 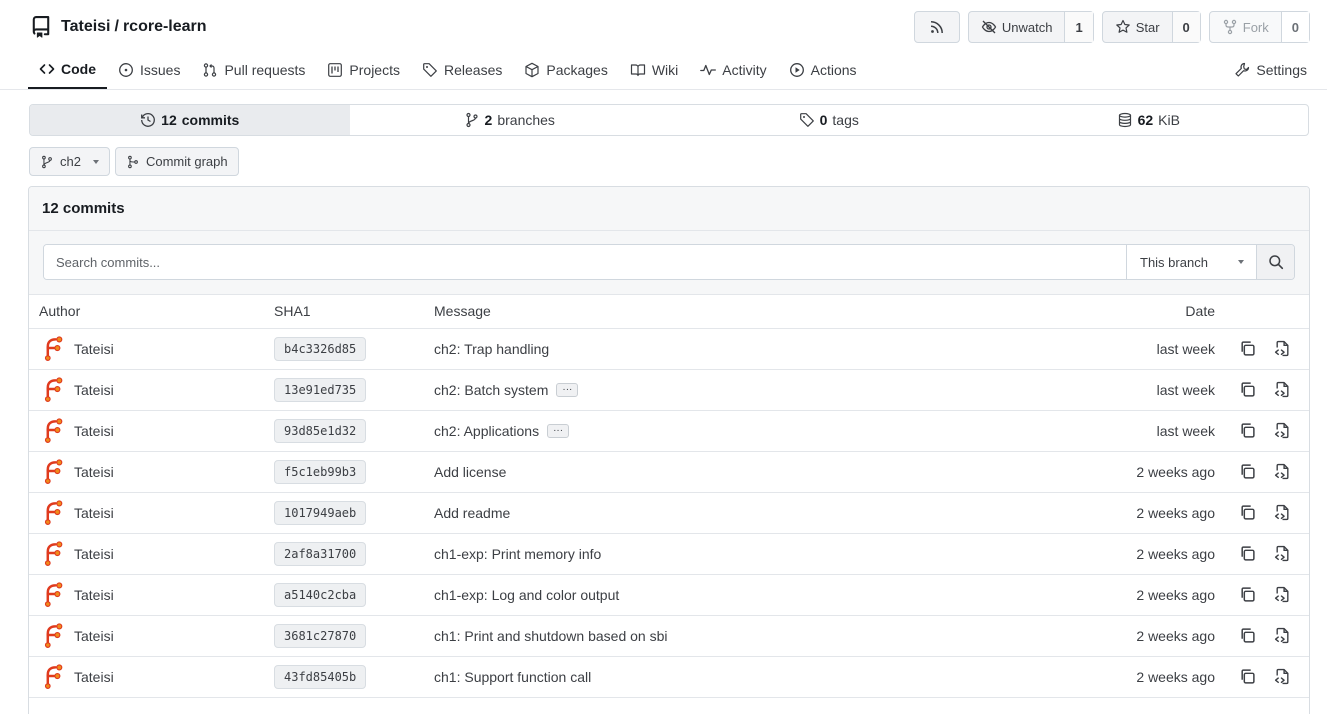 I want to click on tab-pull-requests: Pull requests, so click(x=253, y=69).